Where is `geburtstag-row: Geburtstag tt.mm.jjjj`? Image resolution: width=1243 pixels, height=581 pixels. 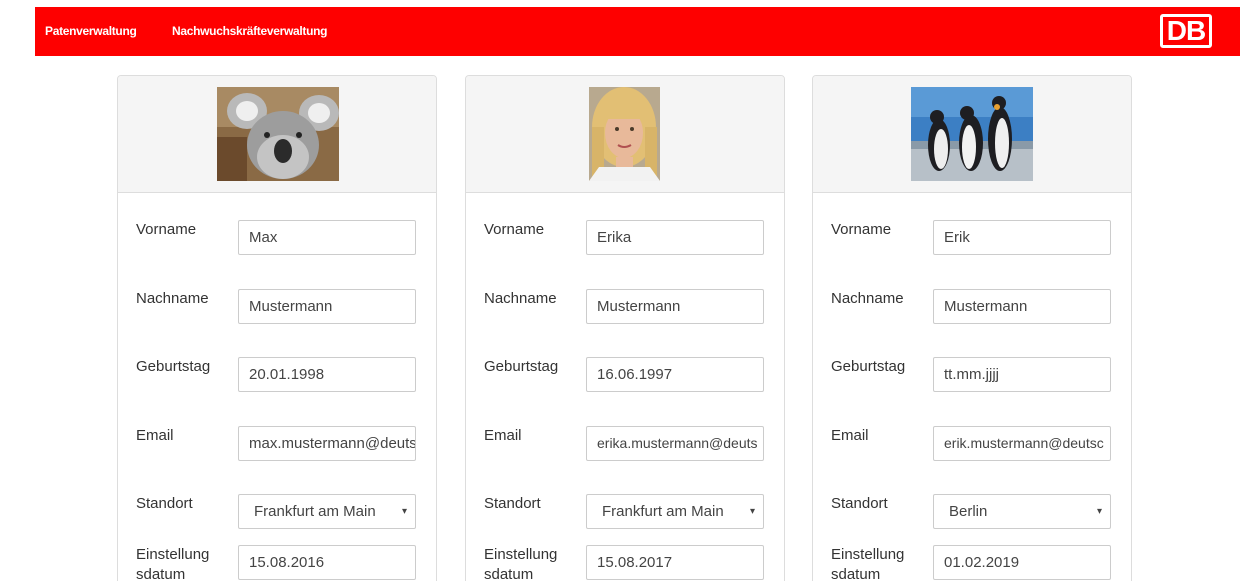 geburtstag-row: Geburtstag tt.mm.jjjj is located at coordinates (971, 377).